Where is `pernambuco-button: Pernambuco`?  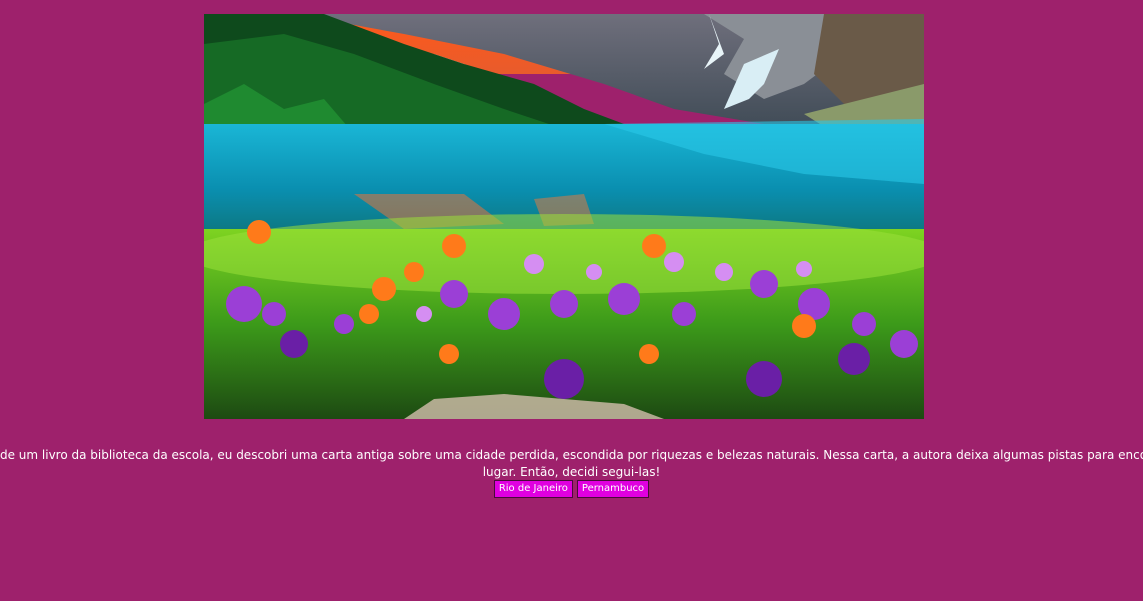
pernambuco-button: Pernambuco is located at coordinates (613, 489).